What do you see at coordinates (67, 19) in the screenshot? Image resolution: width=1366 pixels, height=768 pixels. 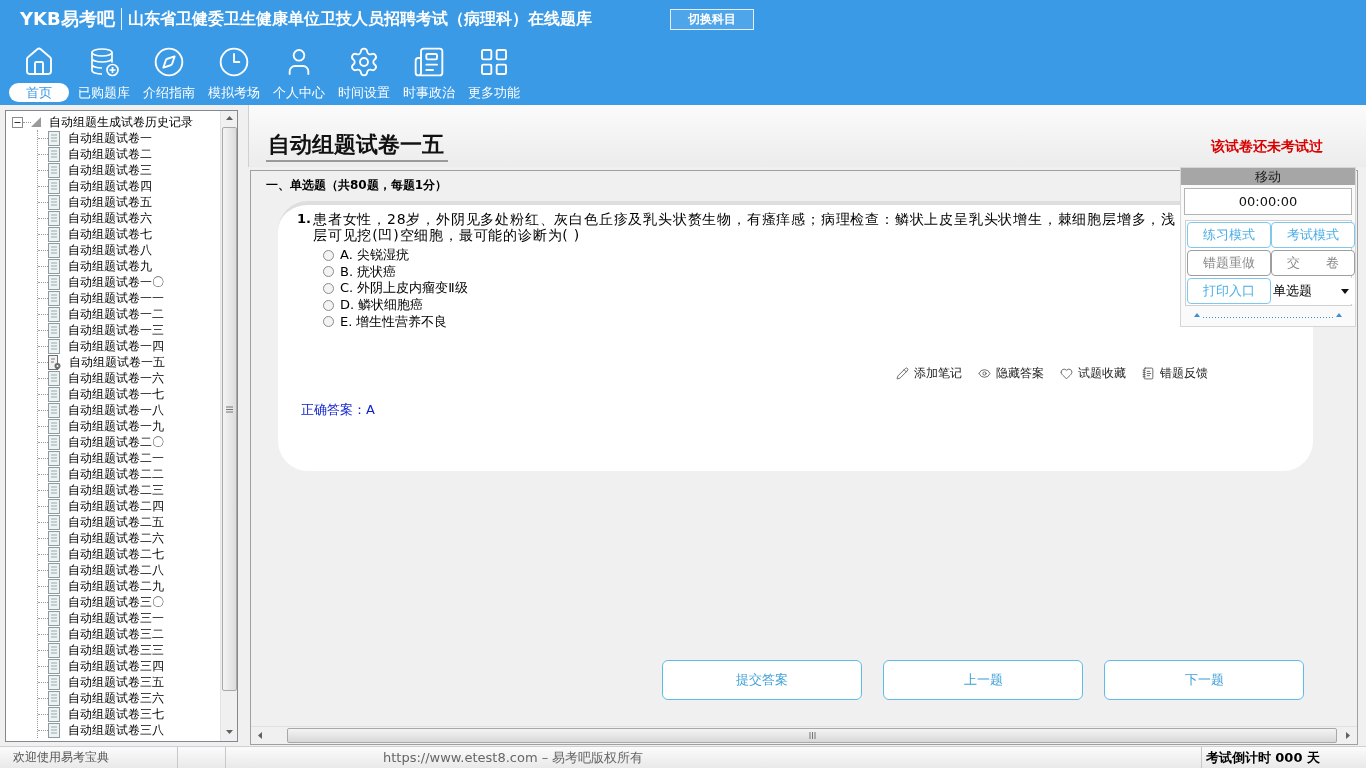 I see `app-logo: YKB易考吧` at bounding box center [67, 19].